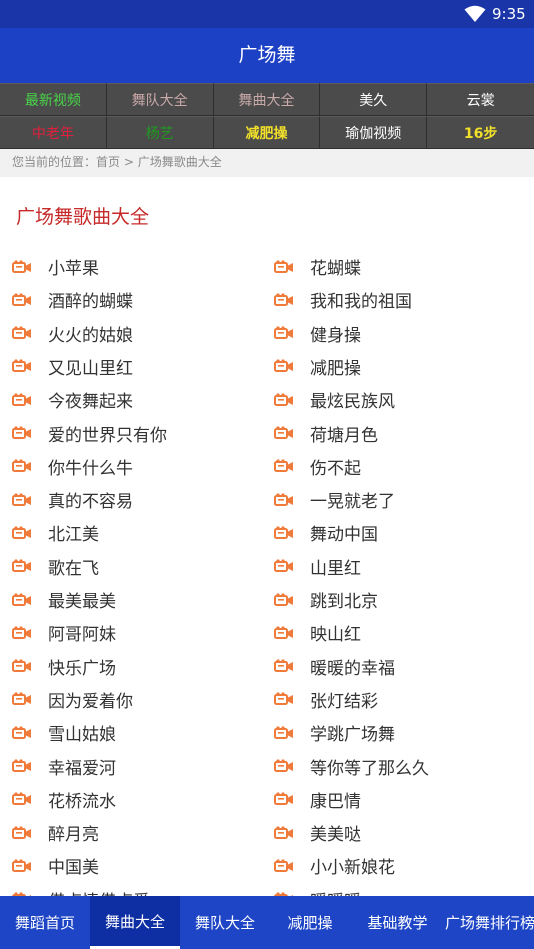 Image resolution: width=534 pixels, height=949 pixels. What do you see at coordinates (267, 132) in the screenshot?
I see `nav-item: 减肥操` at bounding box center [267, 132].